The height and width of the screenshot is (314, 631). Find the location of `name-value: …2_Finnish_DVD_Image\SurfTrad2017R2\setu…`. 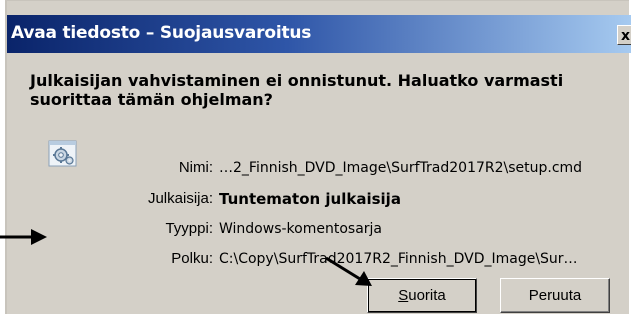

name-value: …2_Finnish_DVD_Image\SurfTrad2017R2\setu… is located at coordinates (401, 168).